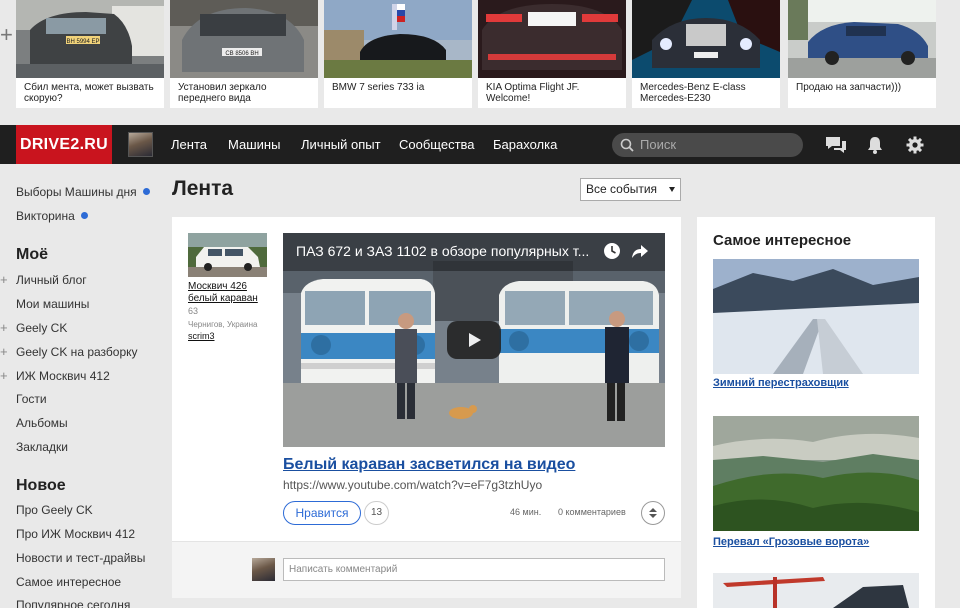  Describe the element at coordinates (263, 569) in the screenshot. I see `avatar` at that location.